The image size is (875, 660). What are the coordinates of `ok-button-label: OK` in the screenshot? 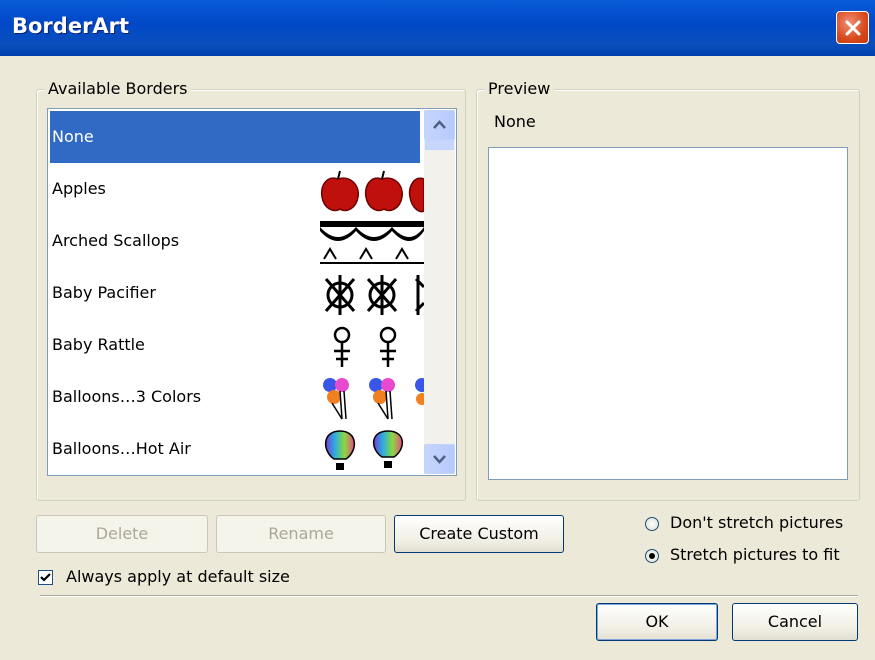 It's located at (657, 621).